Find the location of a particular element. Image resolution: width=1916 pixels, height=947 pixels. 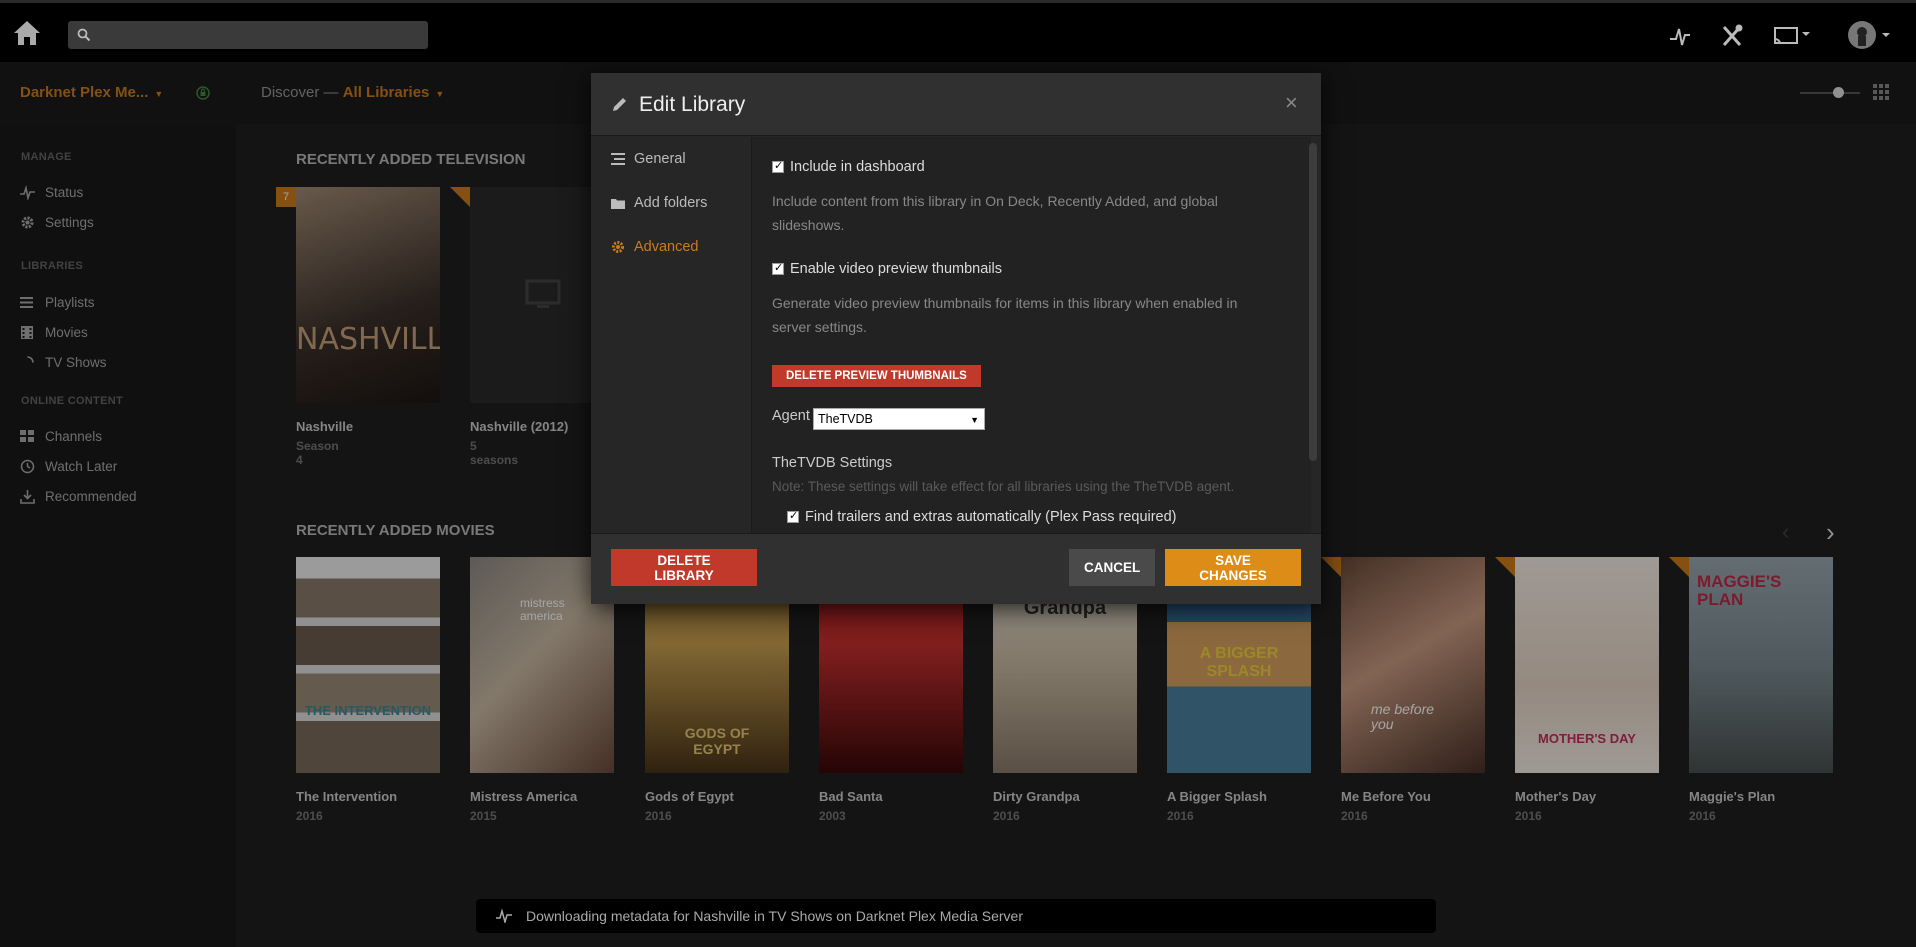

nav-general: General is located at coordinates (648, 159).